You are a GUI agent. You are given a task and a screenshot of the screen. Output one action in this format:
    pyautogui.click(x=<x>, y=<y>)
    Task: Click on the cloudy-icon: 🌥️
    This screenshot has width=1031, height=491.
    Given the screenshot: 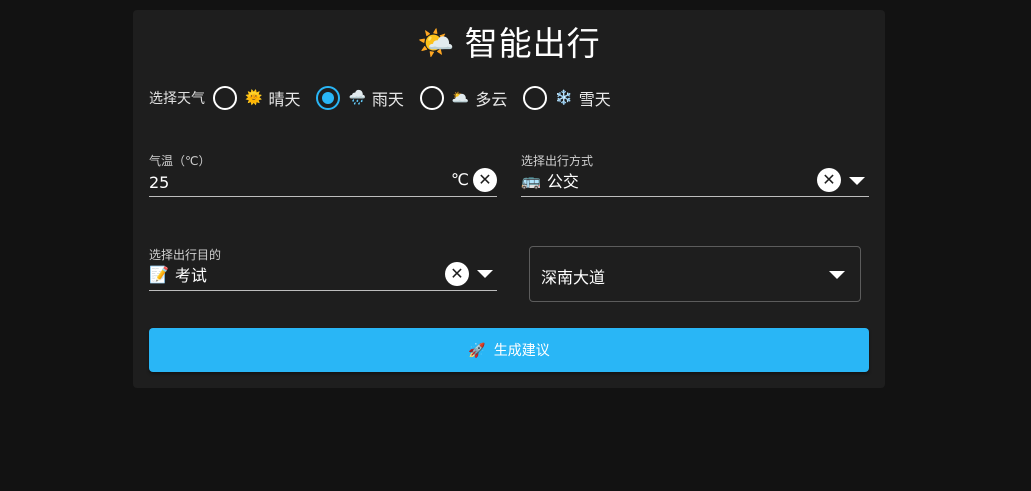 What is the action you would take?
    pyautogui.click(x=460, y=98)
    